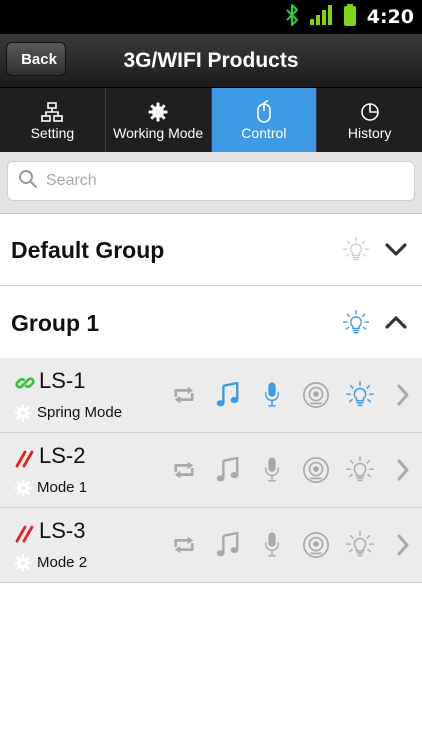  I want to click on device-row-ls-2: LS-2 Mode 1, so click(211, 470).